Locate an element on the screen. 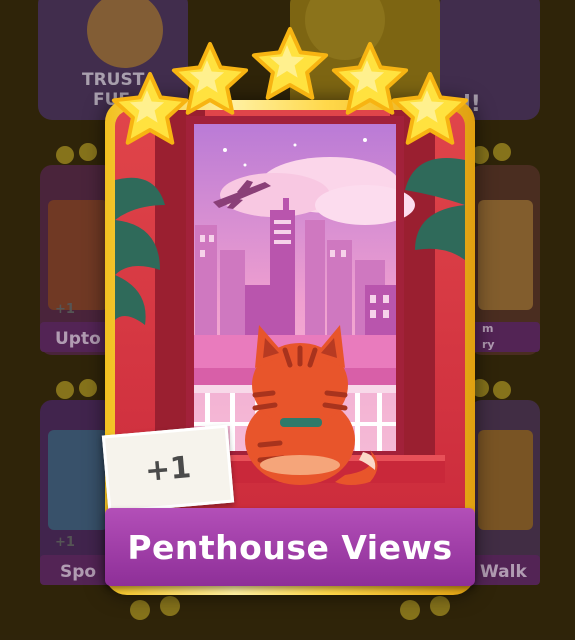 The height and width of the screenshot is (640, 575). bonus-tag-label: +1 is located at coordinates (168, 469).